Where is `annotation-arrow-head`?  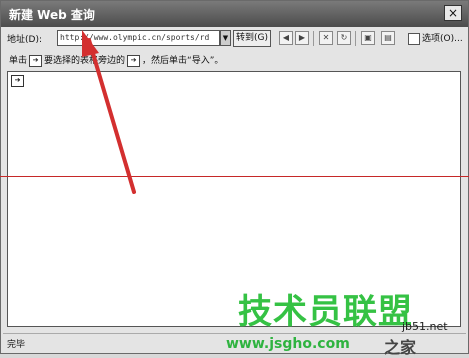 annotation-arrow-head is located at coordinates (90, 43).